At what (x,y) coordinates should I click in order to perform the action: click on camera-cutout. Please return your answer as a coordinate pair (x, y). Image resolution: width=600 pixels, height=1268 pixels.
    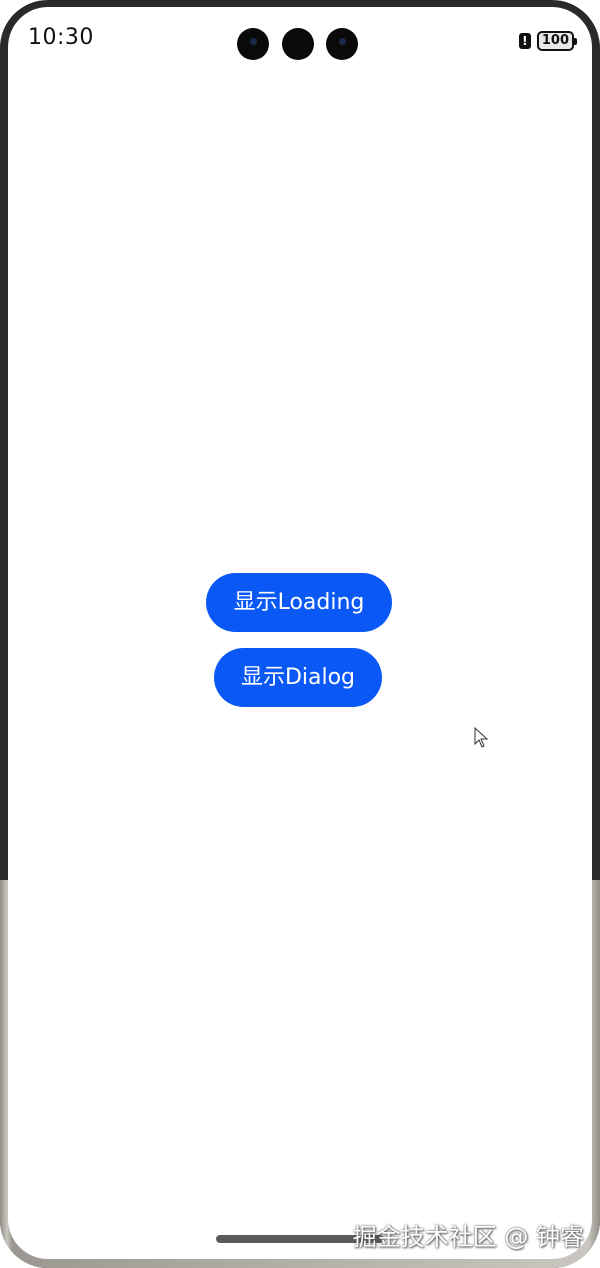
    Looking at the image, I should click on (298, 45).